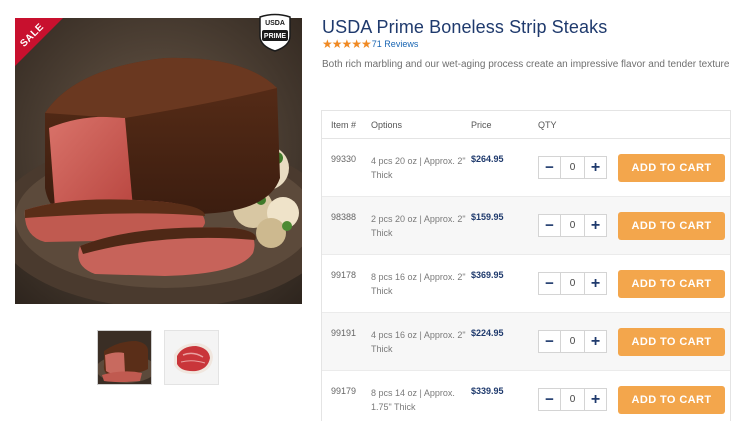 This screenshot has width=750, height=421. Describe the element at coordinates (481, 125) in the screenshot. I see `header-price: Price` at that location.